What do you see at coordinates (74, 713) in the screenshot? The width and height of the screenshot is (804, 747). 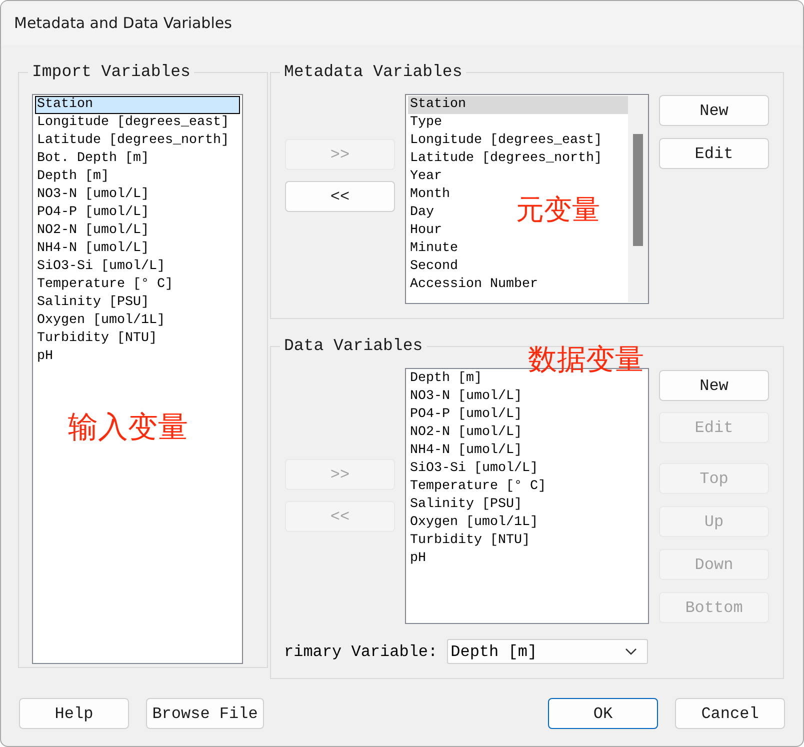 I see `dialog-button: Help` at bounding box center [74, 713].